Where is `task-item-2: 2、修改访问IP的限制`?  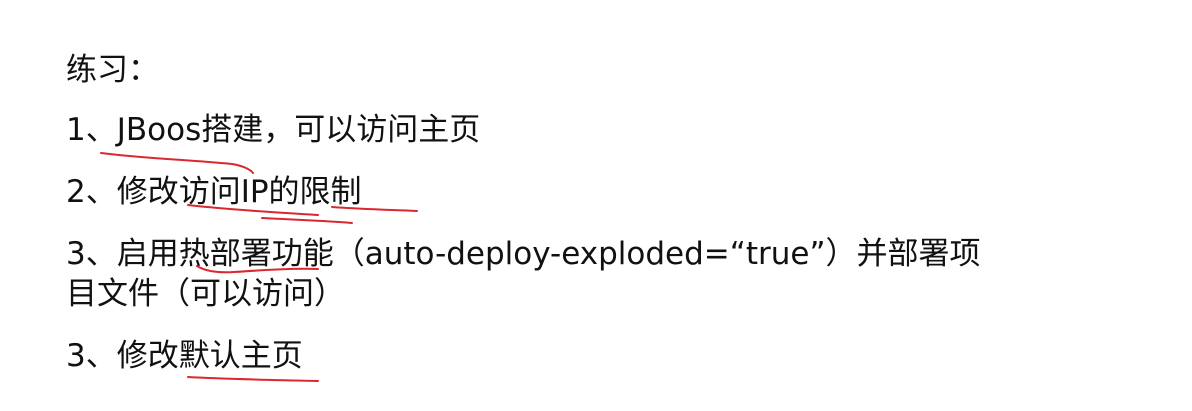
task-item-2: 2、修改访问IP的限制 is located at coordinates (214, 192).